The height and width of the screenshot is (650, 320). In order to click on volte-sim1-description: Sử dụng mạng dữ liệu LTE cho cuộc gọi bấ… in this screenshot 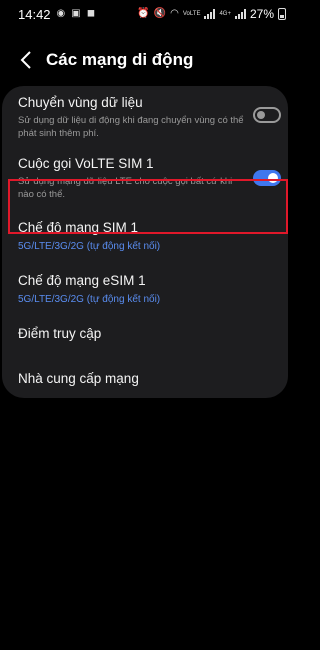, I will do `click(125, 188)`.